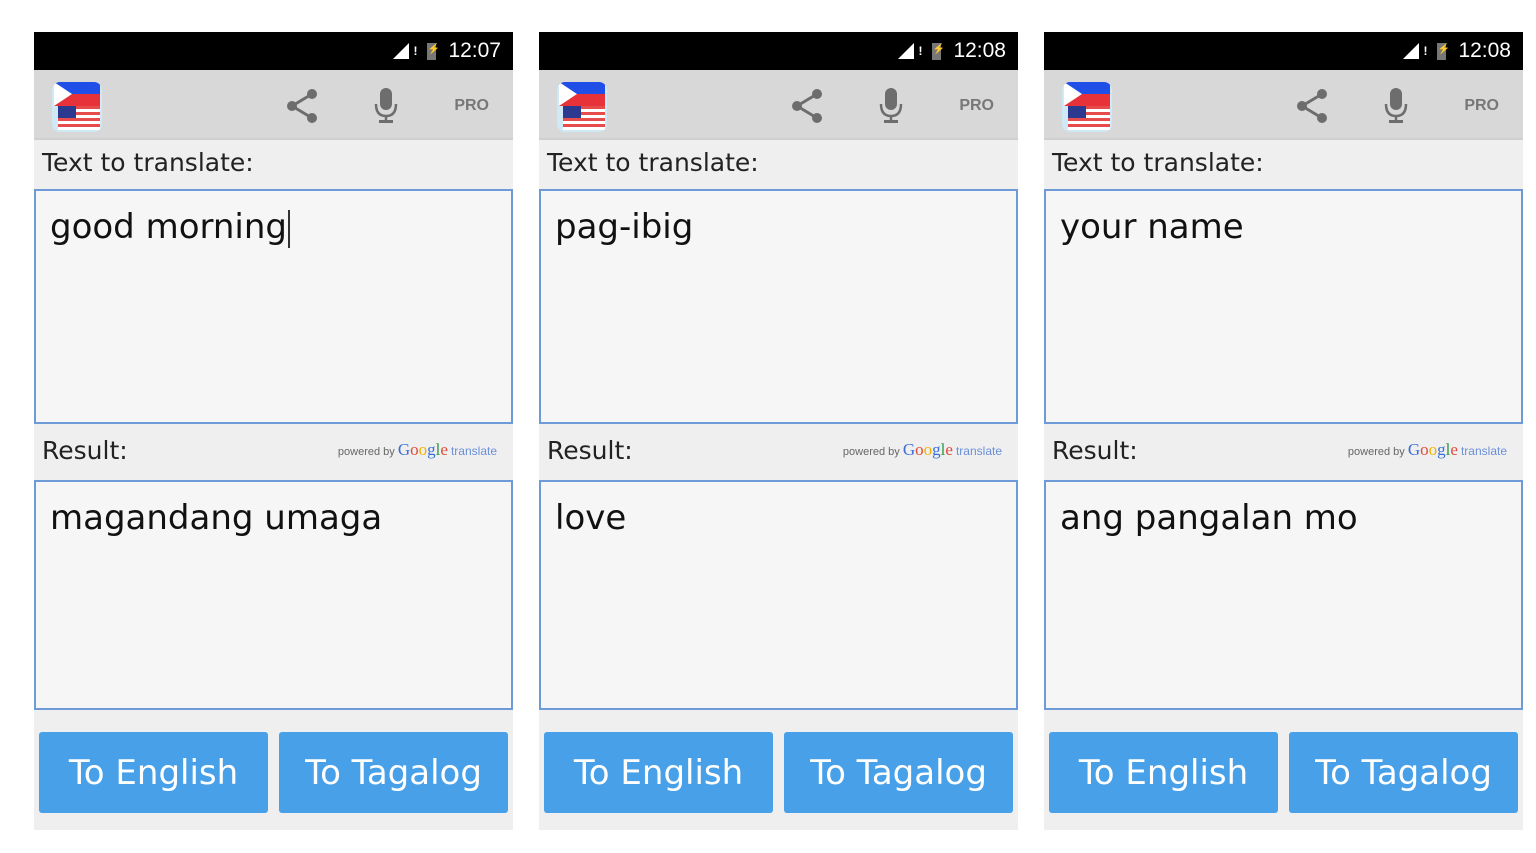 The height and width of the screenshot is (853, 1536). I want to click on input-text: good morning, so click(169, 227).